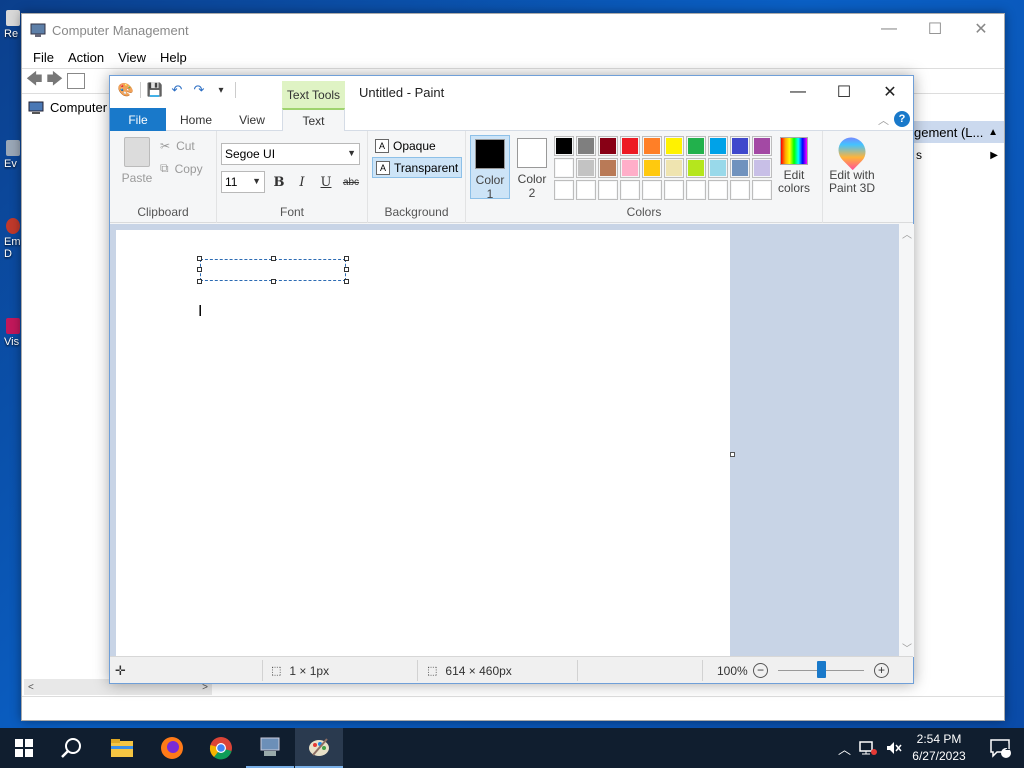 The image size is (1024, 768). Describe the element at coordinates (313, 120) in the screenshot. I see `tab-text: Text` at that location.